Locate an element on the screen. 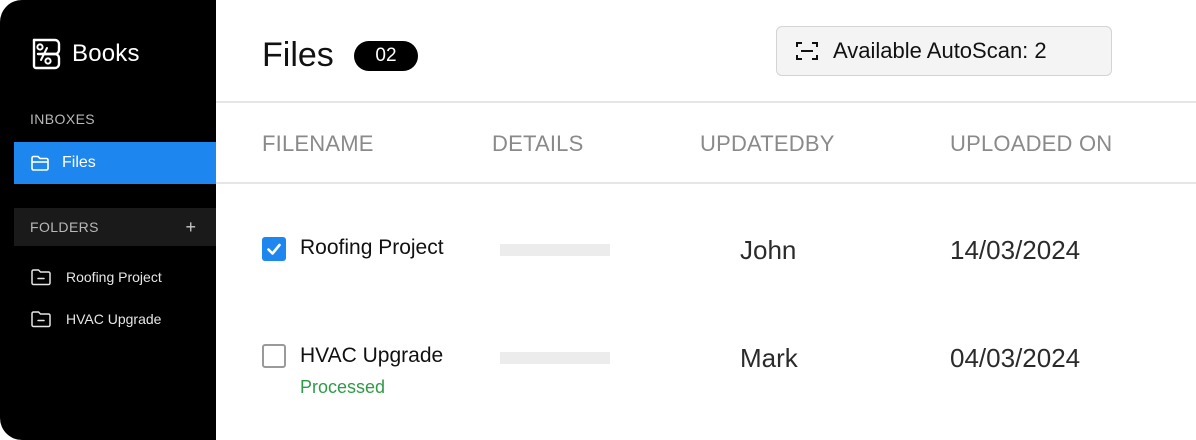 The height and width of the screenshot is (440, 1196). sidebar-item-files: Files is located at coordinates (115, 163).